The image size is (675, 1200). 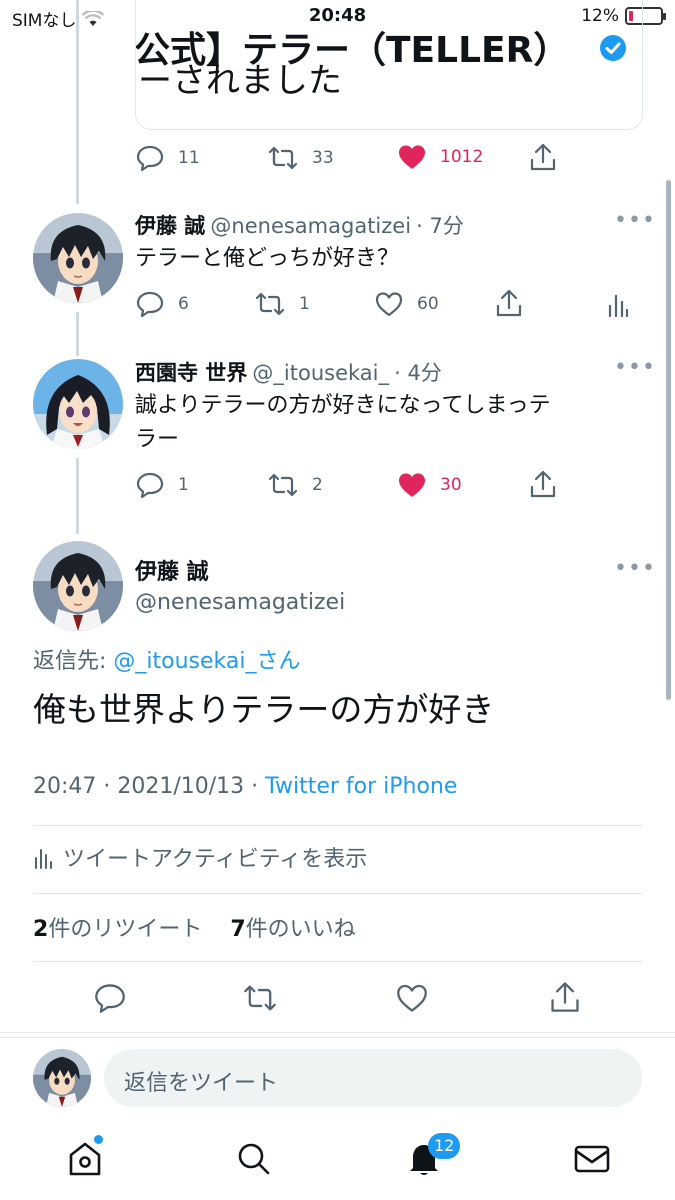 I want to click on likes-count-link: 7件のいいね, so click(x=292, y=929).